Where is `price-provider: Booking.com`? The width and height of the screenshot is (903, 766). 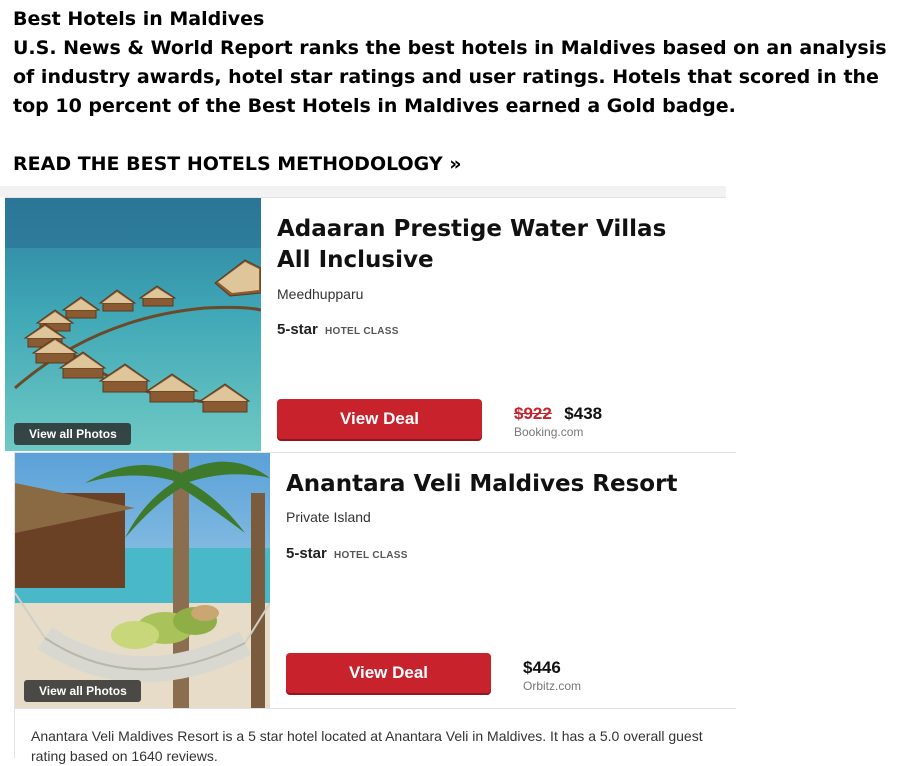
price-provider: Booking.com is located at coordinates (549, 432).